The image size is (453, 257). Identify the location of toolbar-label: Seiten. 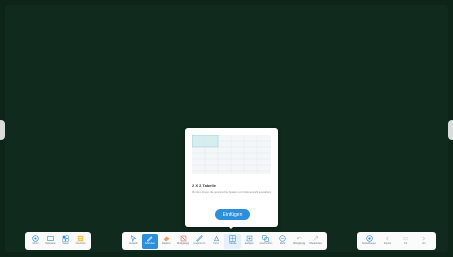
(65, 244).